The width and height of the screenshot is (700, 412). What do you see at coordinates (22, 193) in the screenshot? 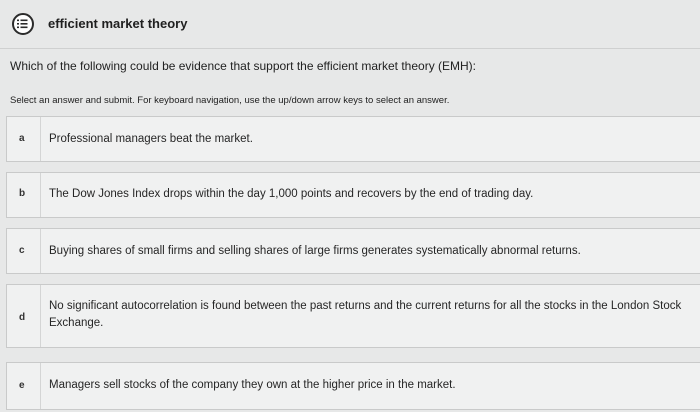
I see `option-letter: b` at bounding box center [22, 193].